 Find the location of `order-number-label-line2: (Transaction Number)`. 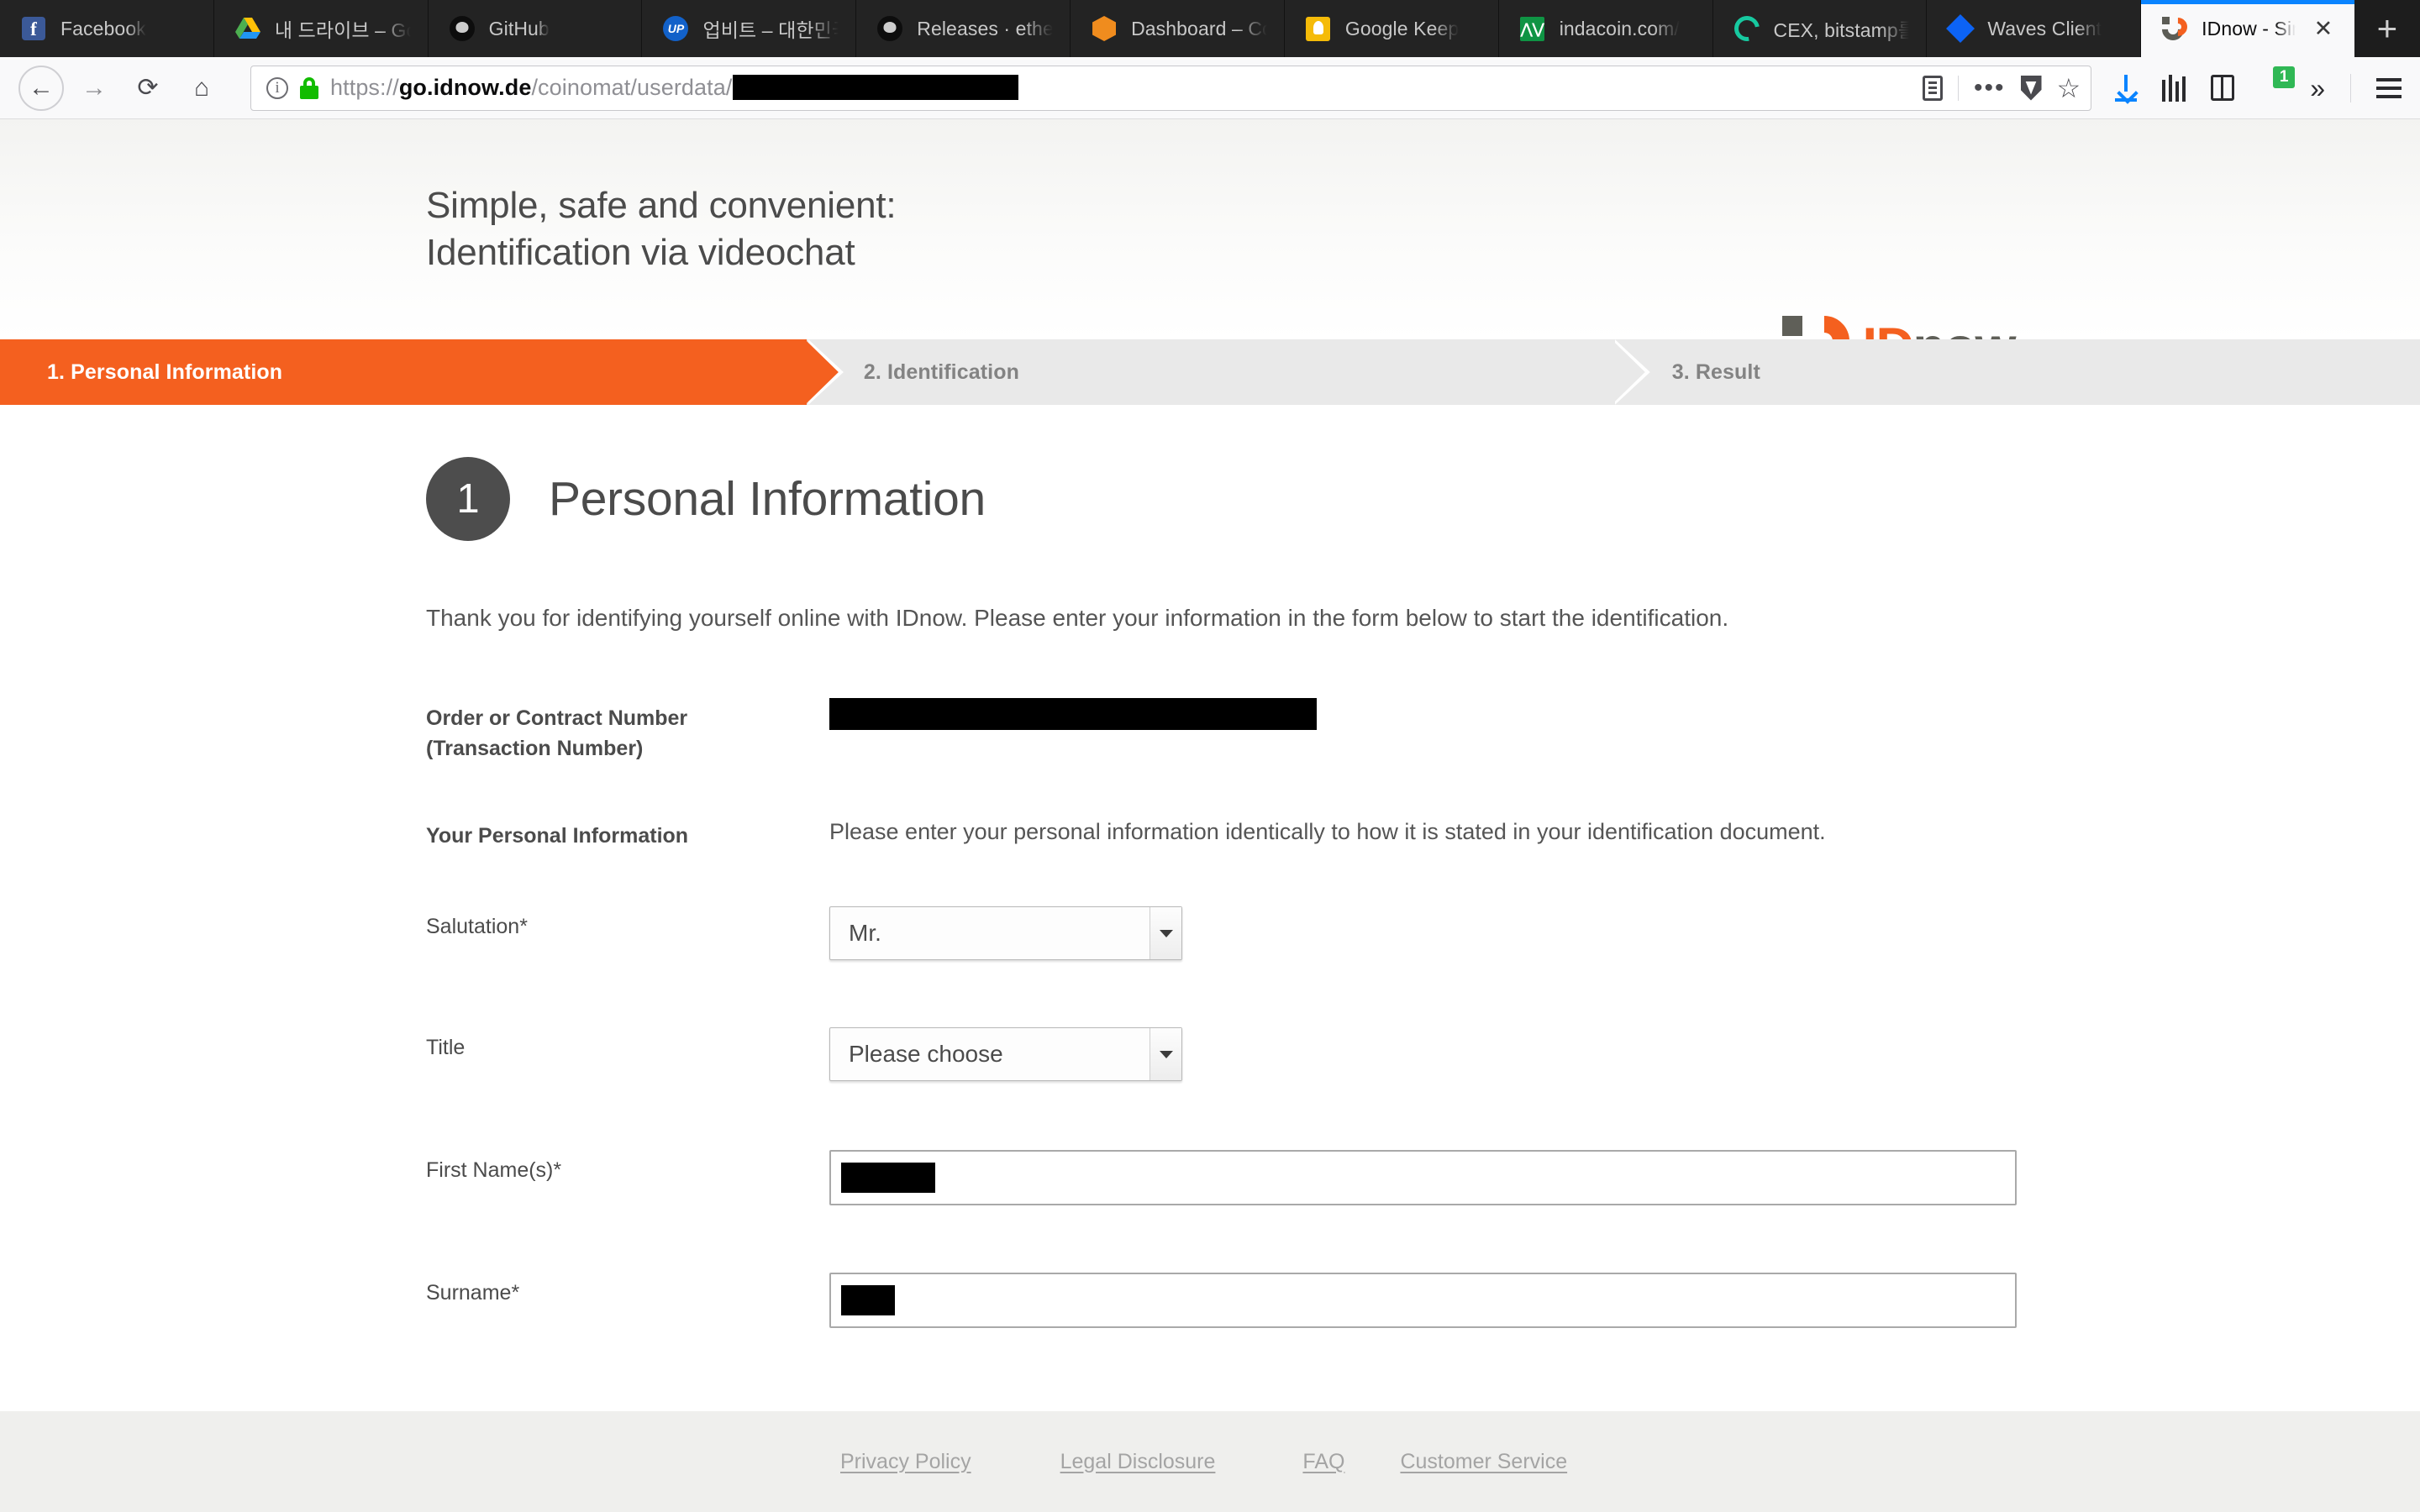

order-number-label-line2: (Transaction Number) is located at coordinates (535, 748).